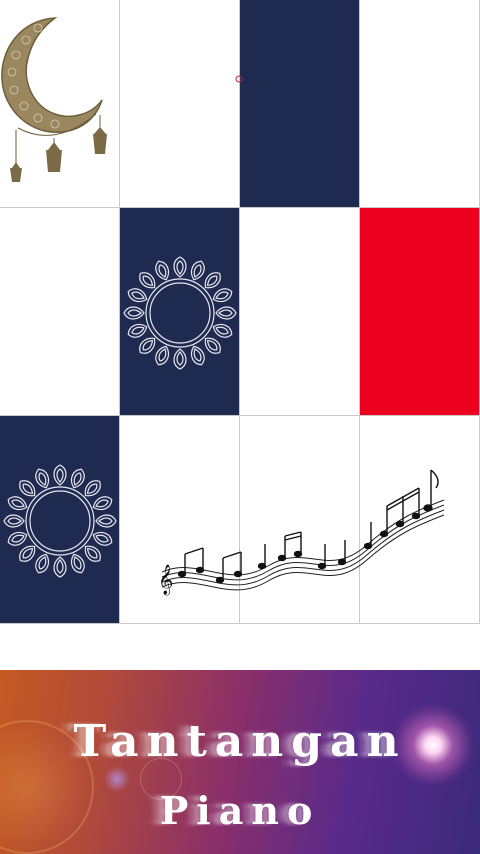 The height and width of the screenshot is (854, 480). I want to click on tile-r2-c2, so click(300, 520).